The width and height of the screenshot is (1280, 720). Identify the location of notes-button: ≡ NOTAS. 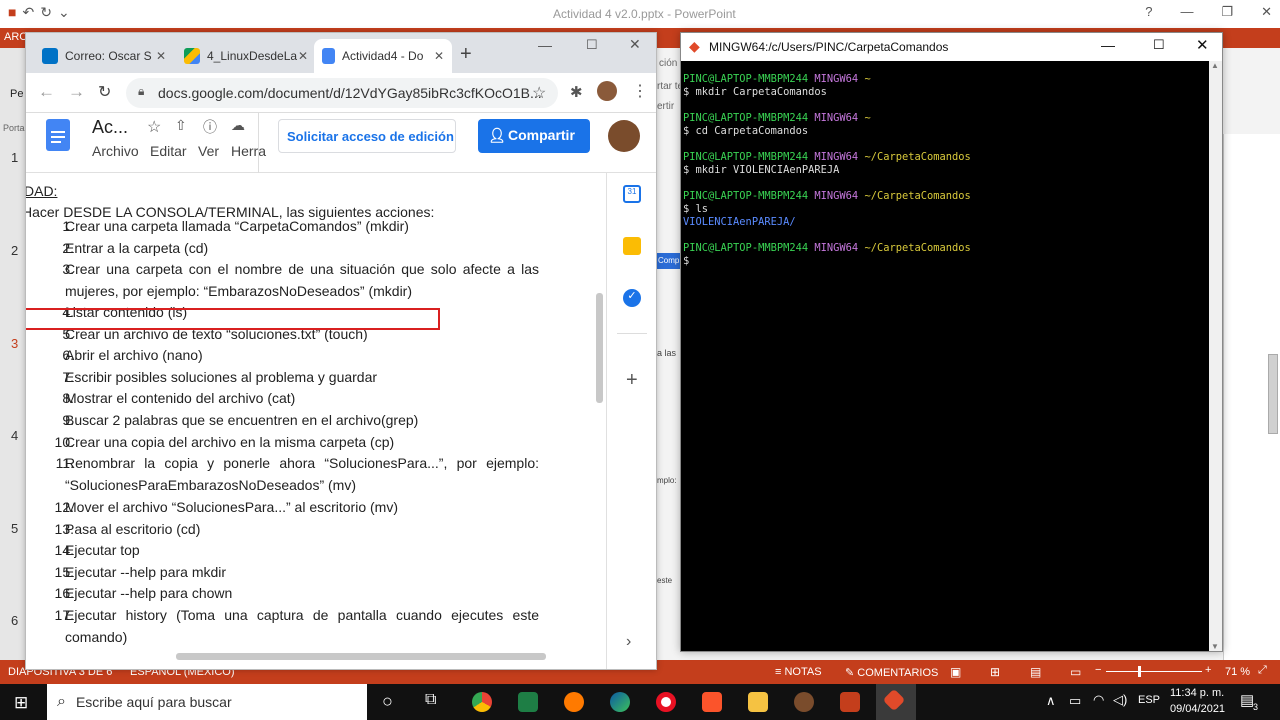
(798, 672).